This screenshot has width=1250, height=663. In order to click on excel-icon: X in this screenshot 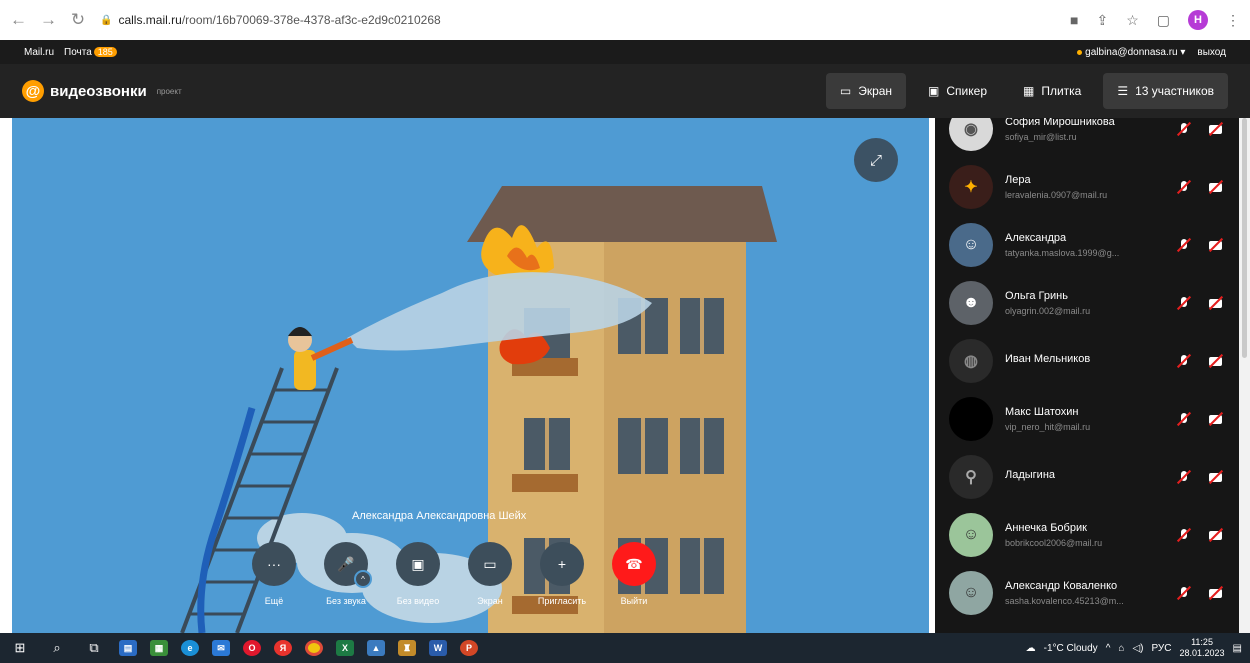, I will do `click(345, 648)`.